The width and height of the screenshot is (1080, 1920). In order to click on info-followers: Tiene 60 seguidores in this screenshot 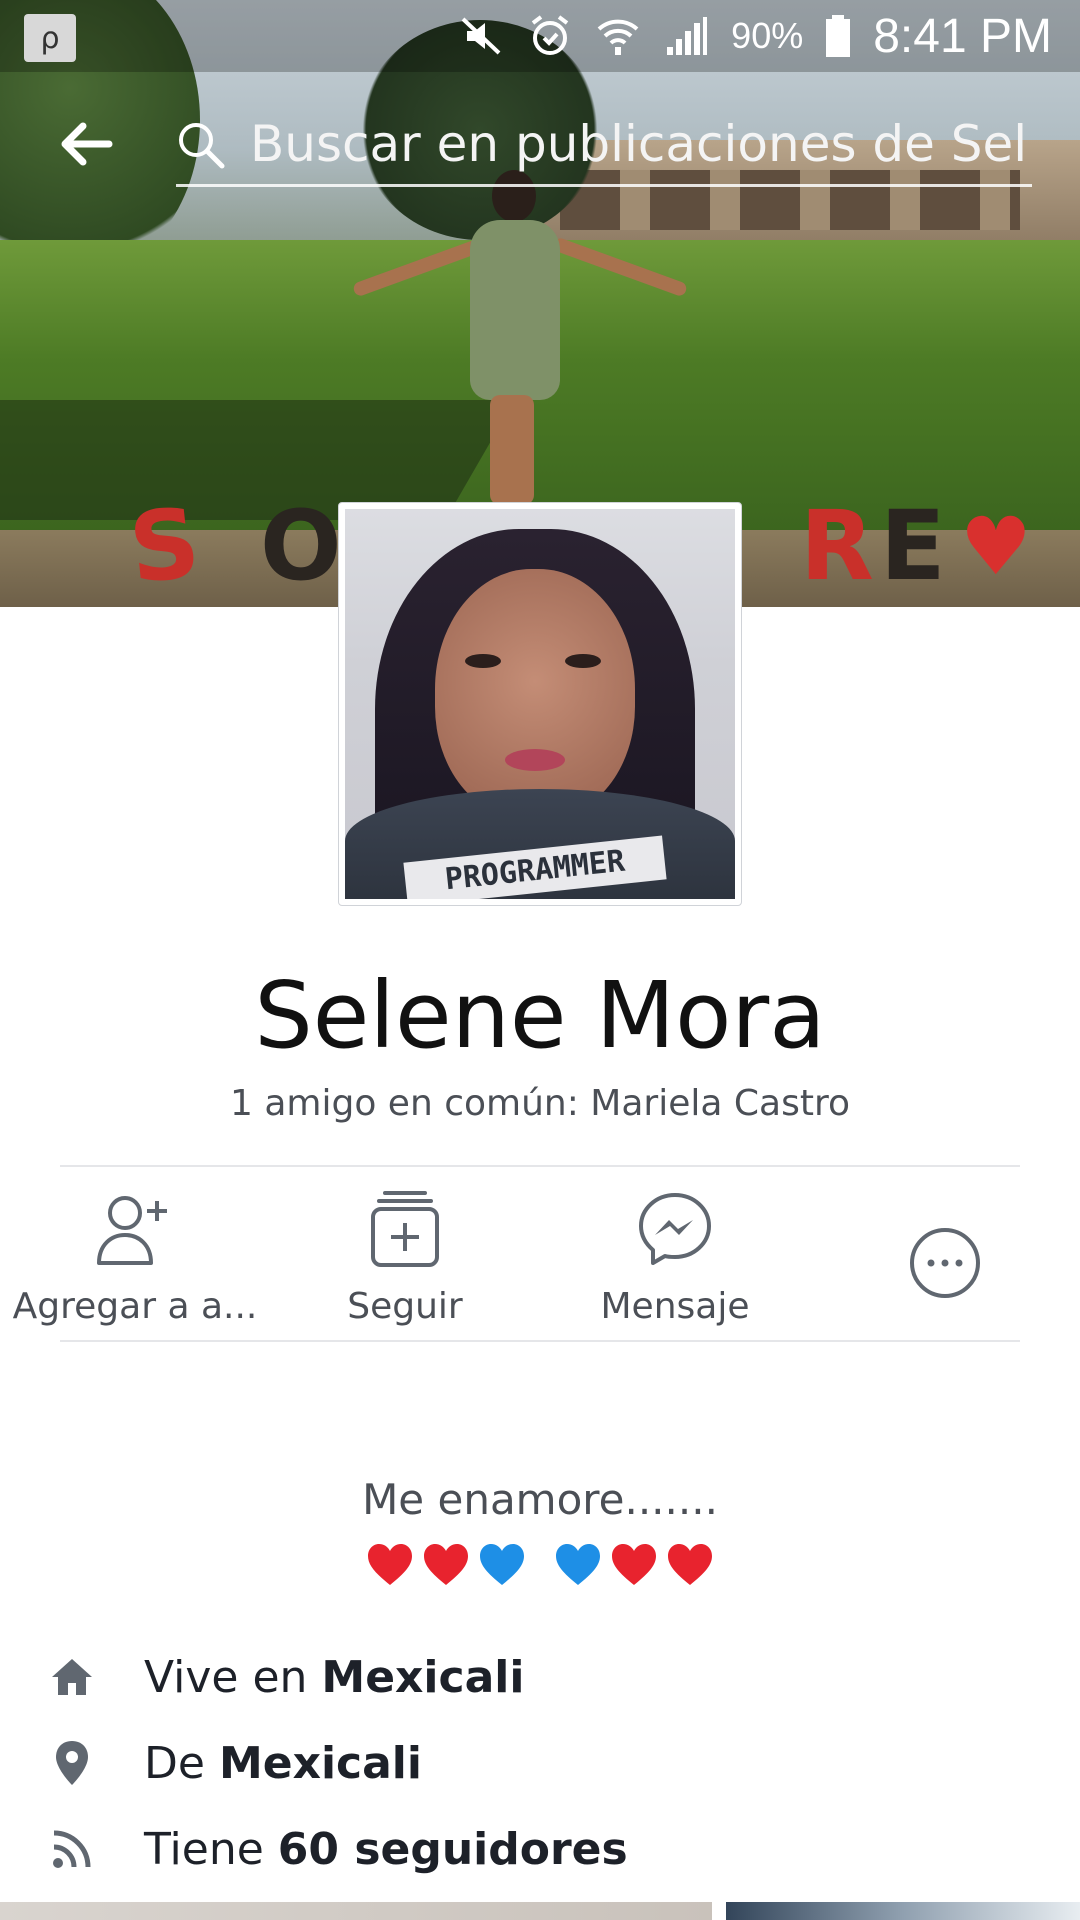, I will do `click(540, 1849)`.